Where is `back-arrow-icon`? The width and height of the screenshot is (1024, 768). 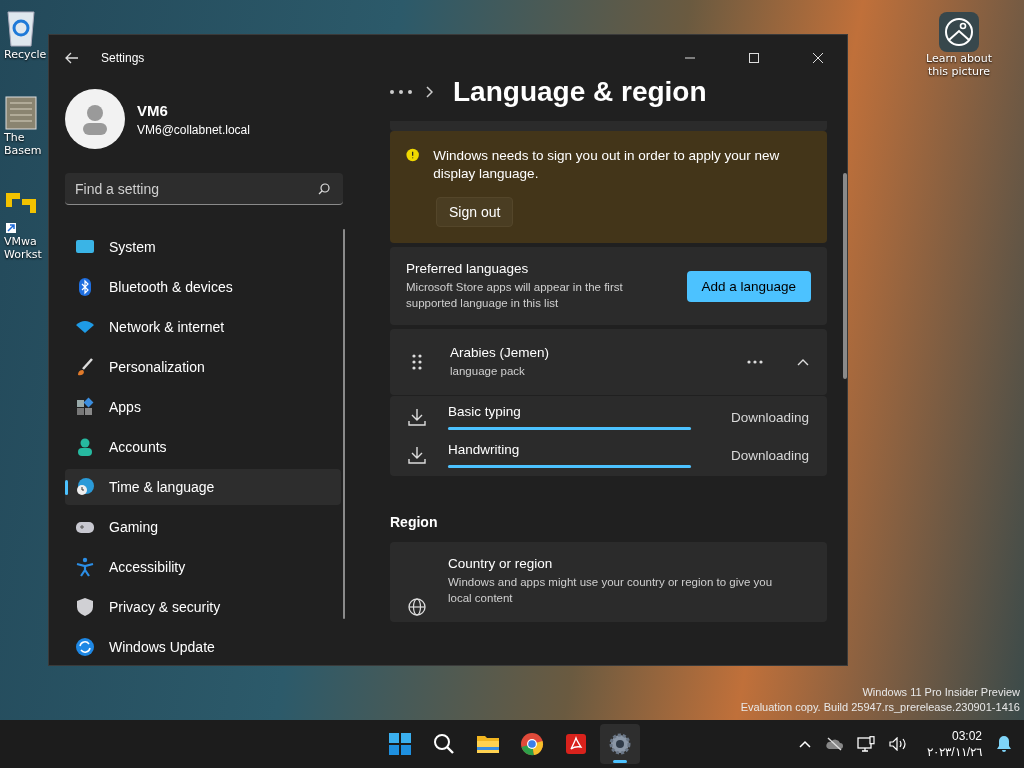 back-arrow-icon is located at coordinates (72, 58).